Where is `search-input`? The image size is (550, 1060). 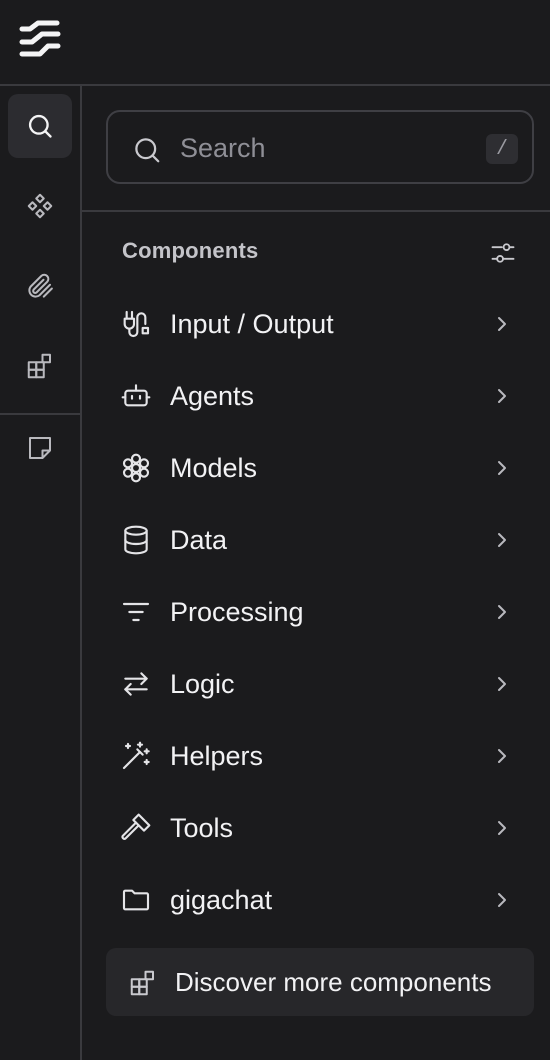 search-input is located at coordinates (325, 148).